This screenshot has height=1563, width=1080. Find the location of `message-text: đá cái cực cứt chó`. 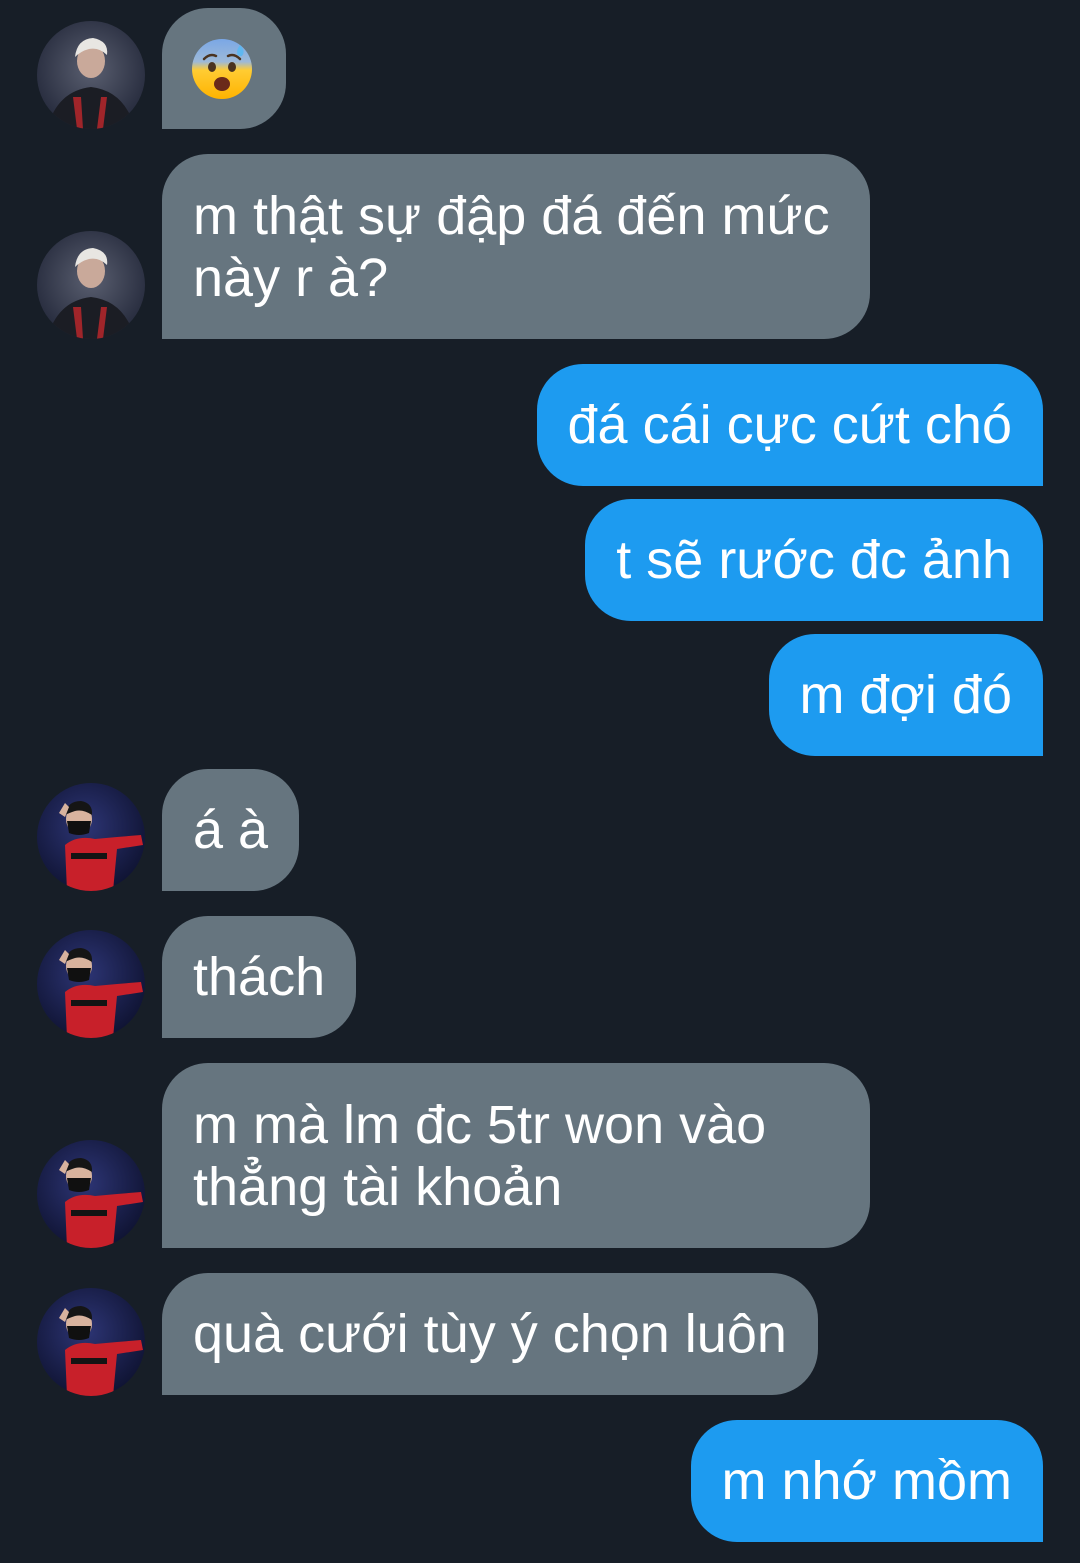

message-text: đá cái cực cứt chó is located at coordinates (789, 425).